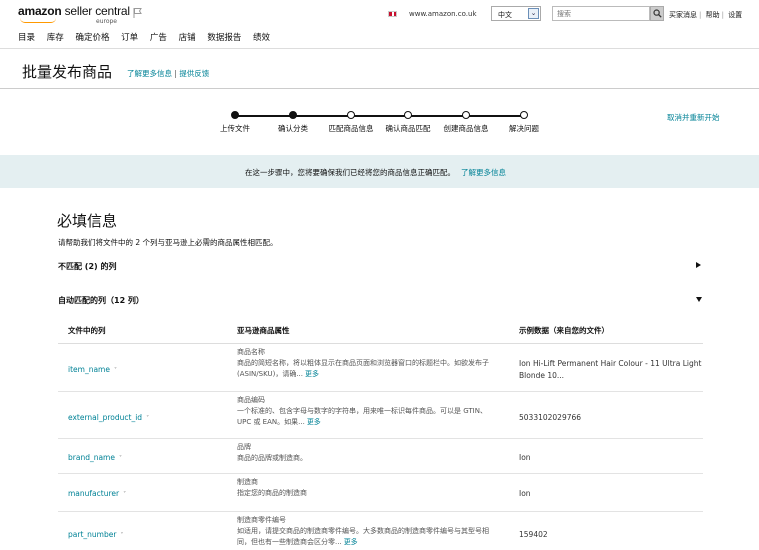 The width and height of the screenshot is (759, 550). What do you see at coordinates (601, 13) in the screenshot?
I see `search-input` at bounding box center [601, 13].